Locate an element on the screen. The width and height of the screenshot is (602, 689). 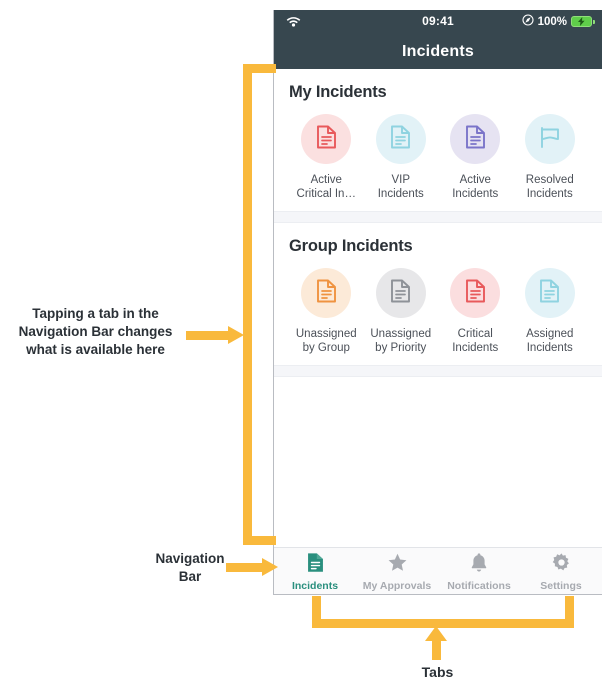
battery-percent: 100% is located at coordinates (552, 21).